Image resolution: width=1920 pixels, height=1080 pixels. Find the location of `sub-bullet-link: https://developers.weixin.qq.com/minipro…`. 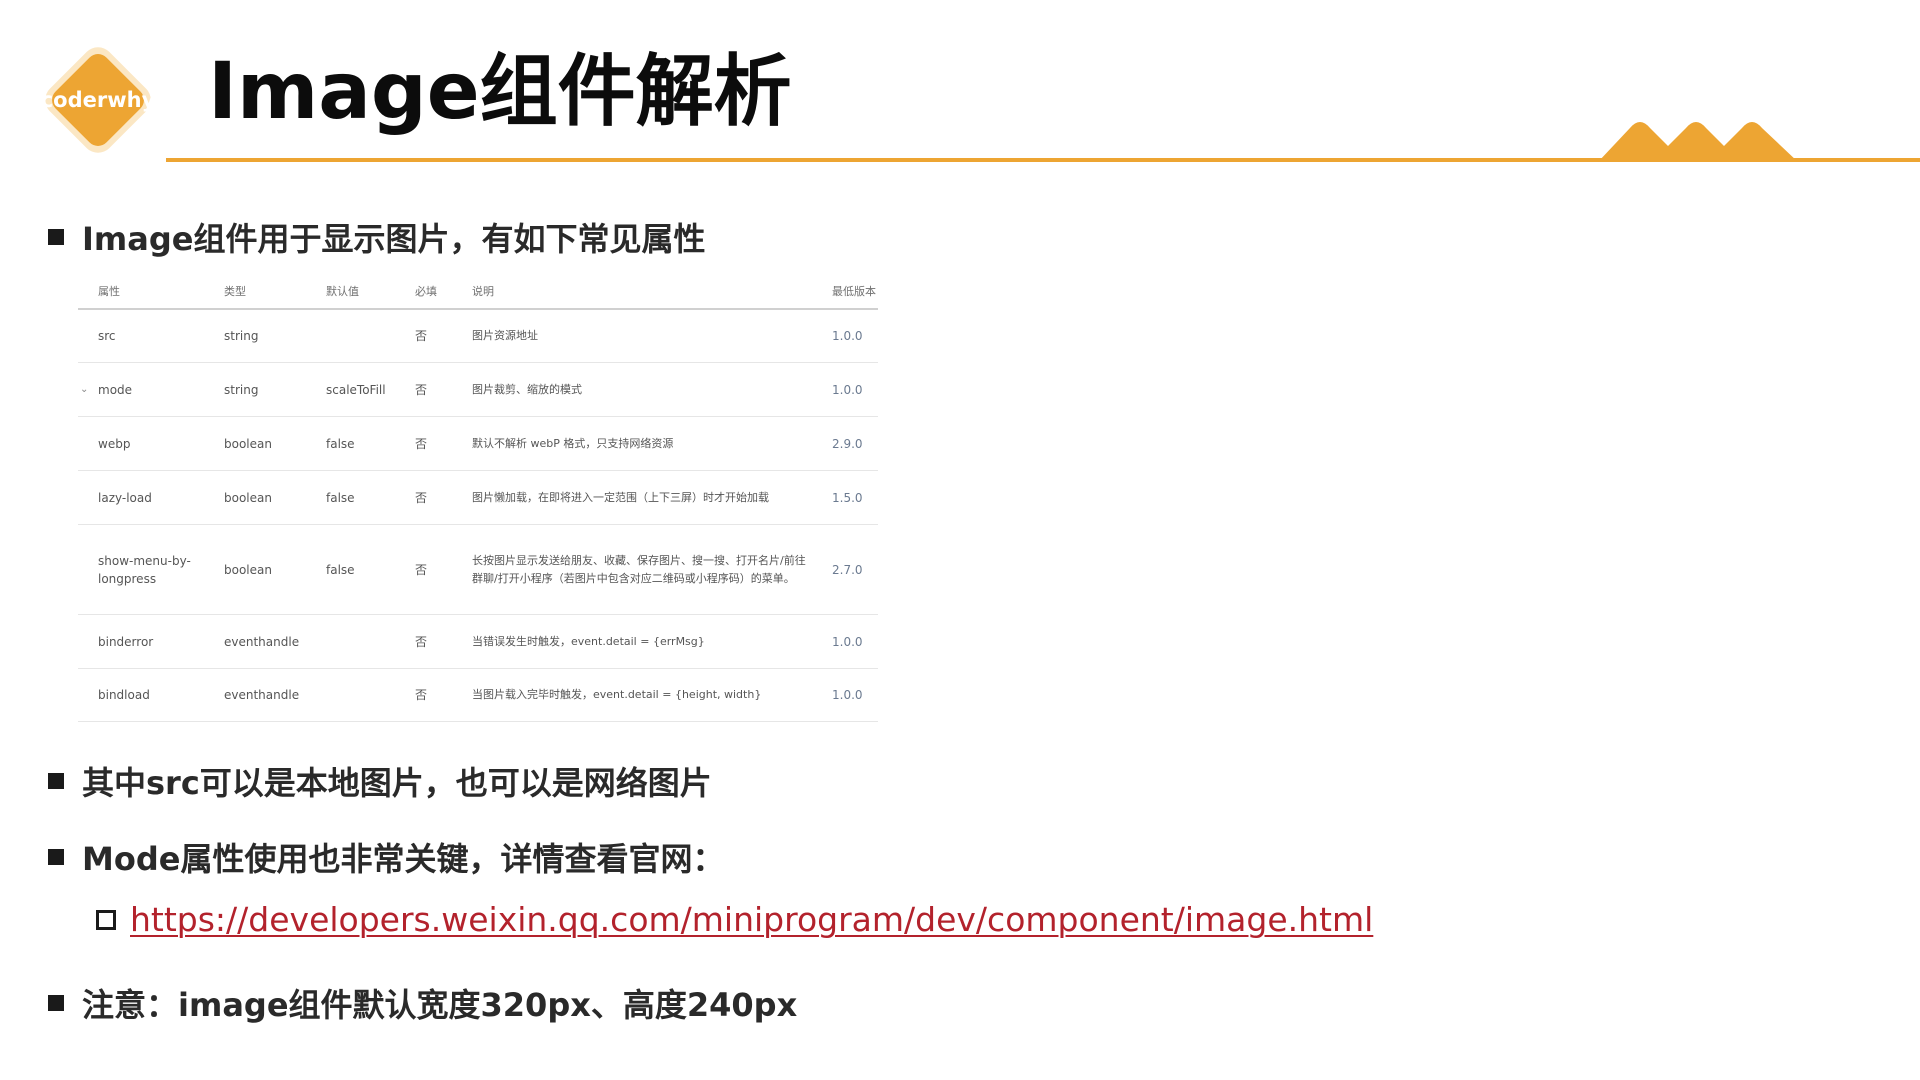

sub-bullet-link: https://developers.weixin.qq.com/minipro… is located at coordinates (734, 919).